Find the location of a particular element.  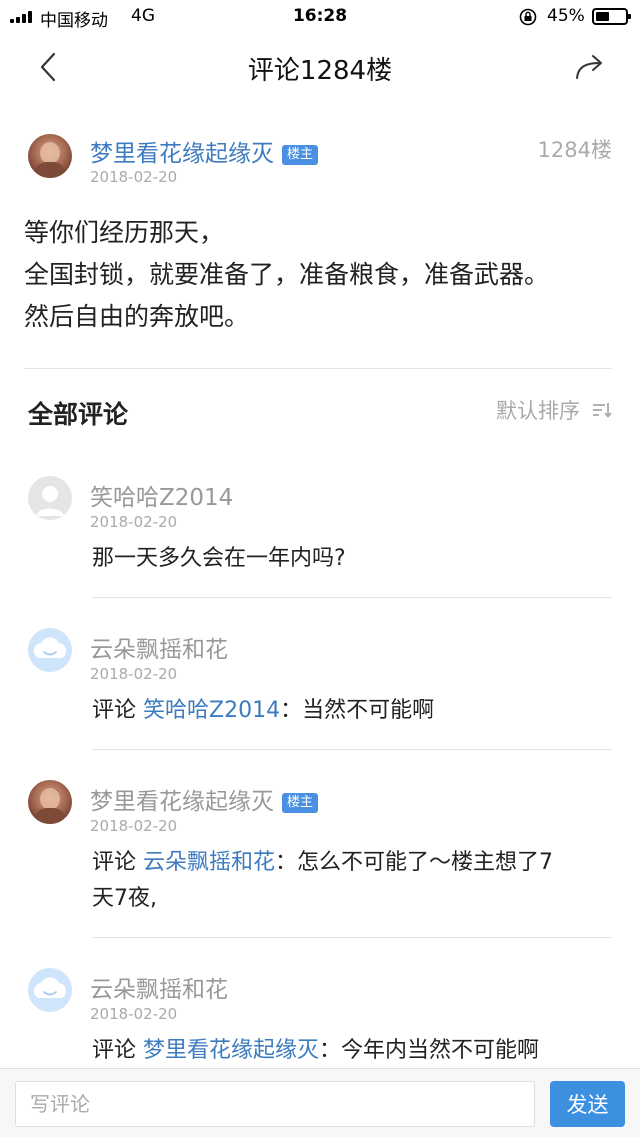

send-button: 发送 is located at coordinates (587, 1104).